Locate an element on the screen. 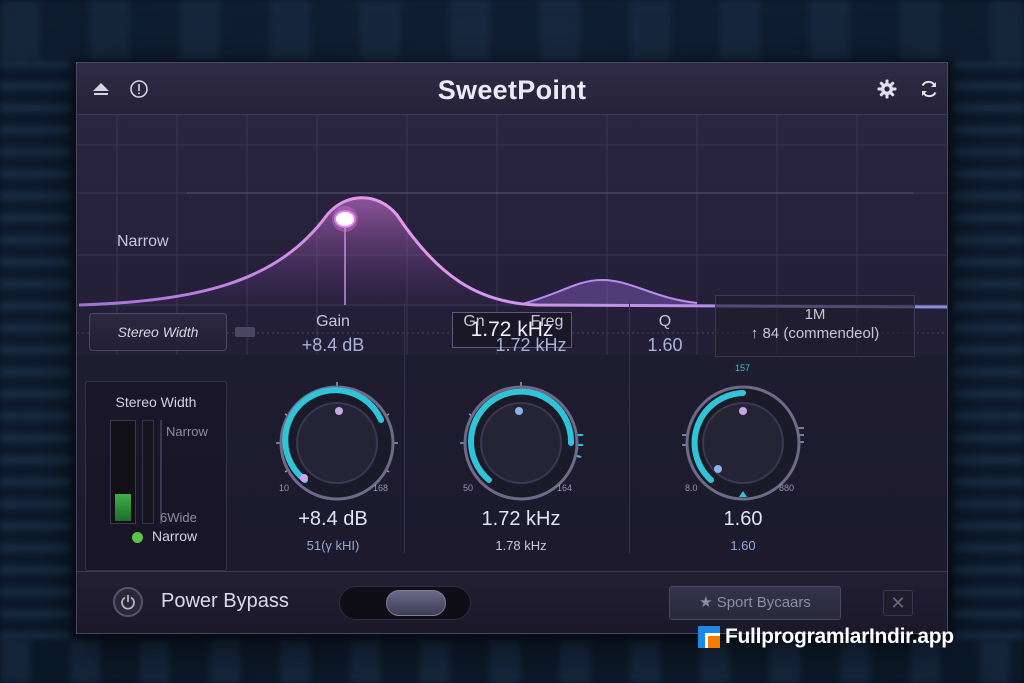 This screenshot has height=683, width=1024. gain-max-label: 168 is located at coordinates (381, 488).